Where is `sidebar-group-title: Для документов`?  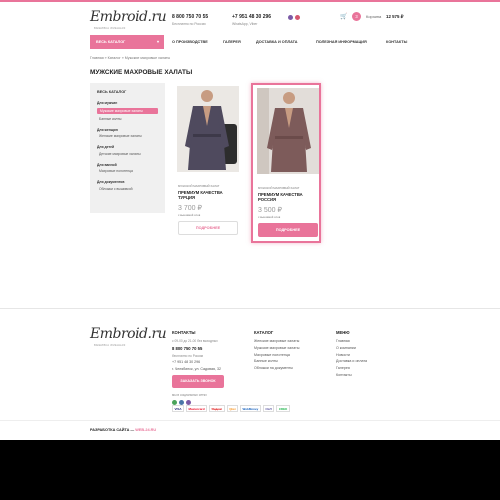
sidebar-group-title: Для документов is located at coordinates (111, 182).